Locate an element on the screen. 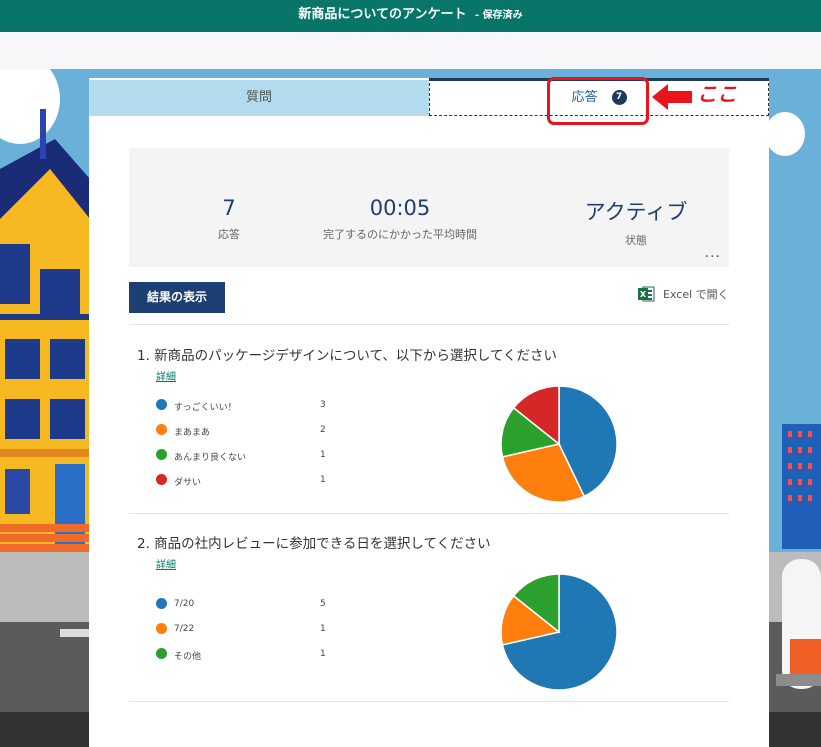  legend-label: その他 is located at coordinates (188, 657).